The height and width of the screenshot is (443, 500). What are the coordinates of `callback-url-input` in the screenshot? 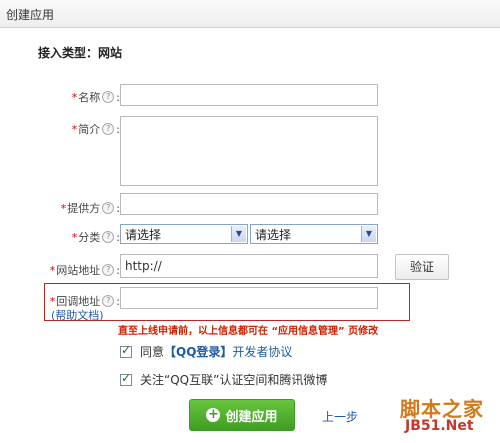 It's located at (249, 298).